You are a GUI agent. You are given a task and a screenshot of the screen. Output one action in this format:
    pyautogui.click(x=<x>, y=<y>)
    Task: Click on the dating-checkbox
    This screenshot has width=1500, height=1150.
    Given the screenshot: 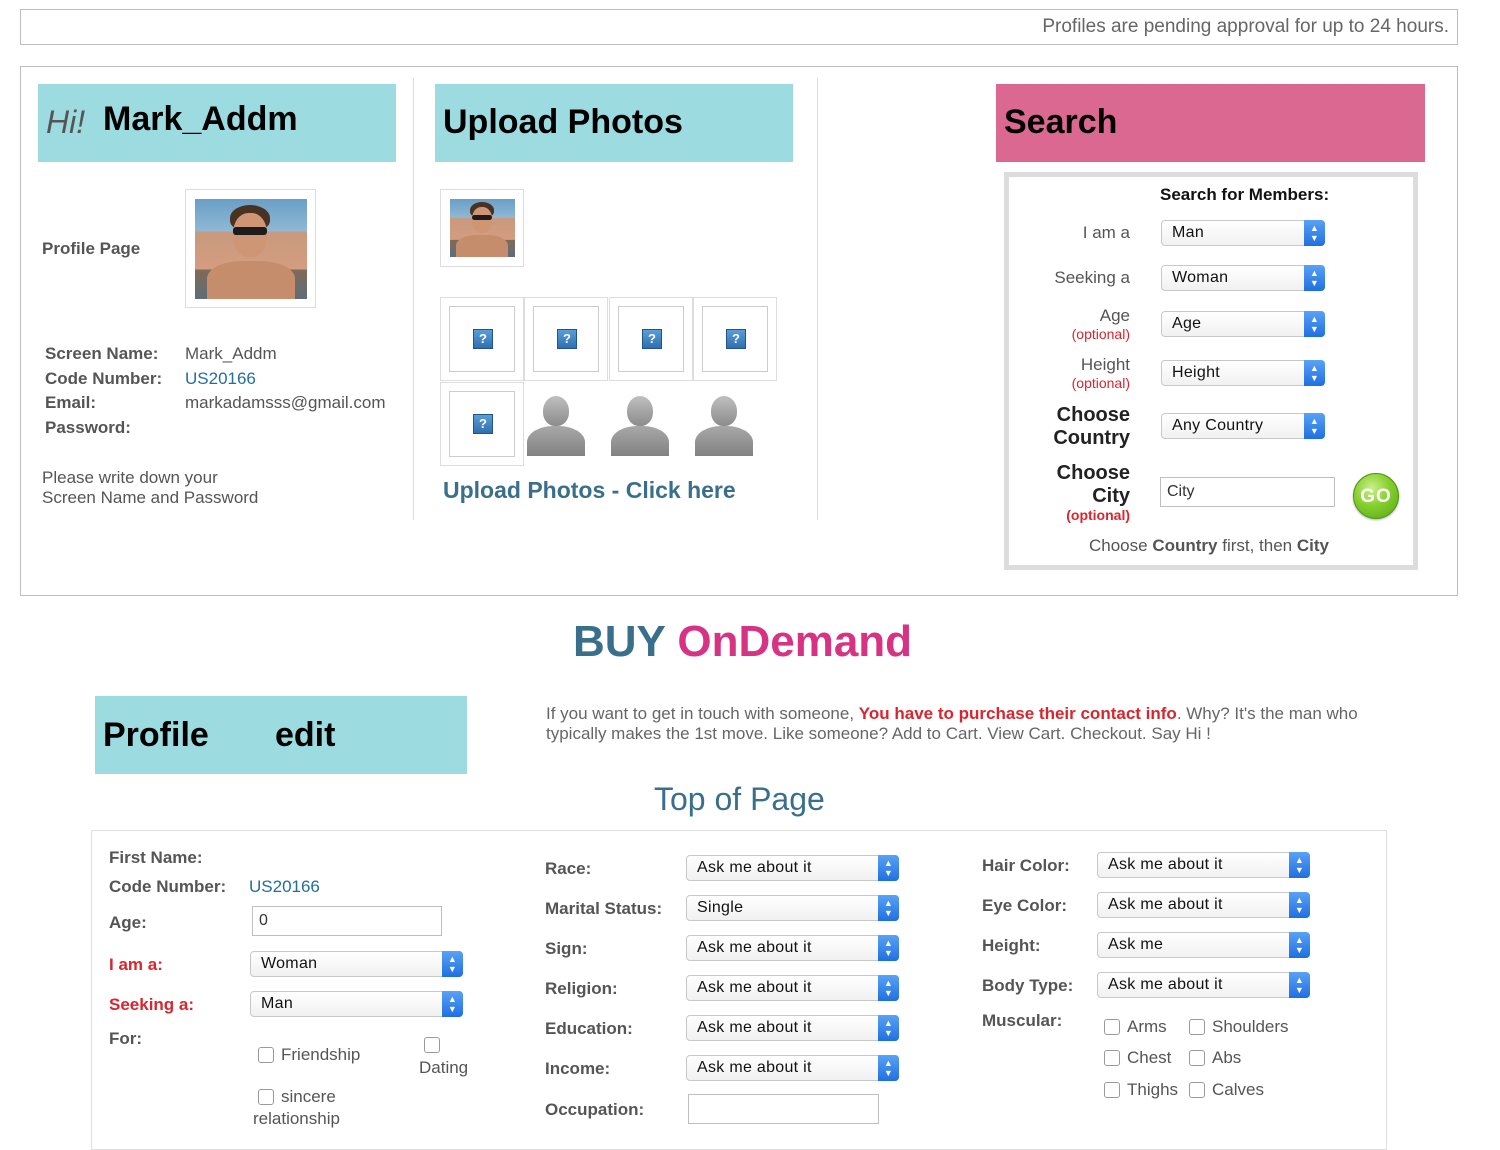 What is the action you would take?
    pyautogui.click(x=432, y=1045)
    